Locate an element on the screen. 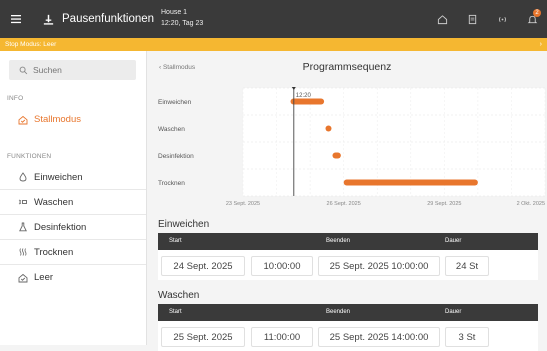 The width and height of the screenshot is (547, 351). step-title: Einweichen is located at coordinates (184, 224).